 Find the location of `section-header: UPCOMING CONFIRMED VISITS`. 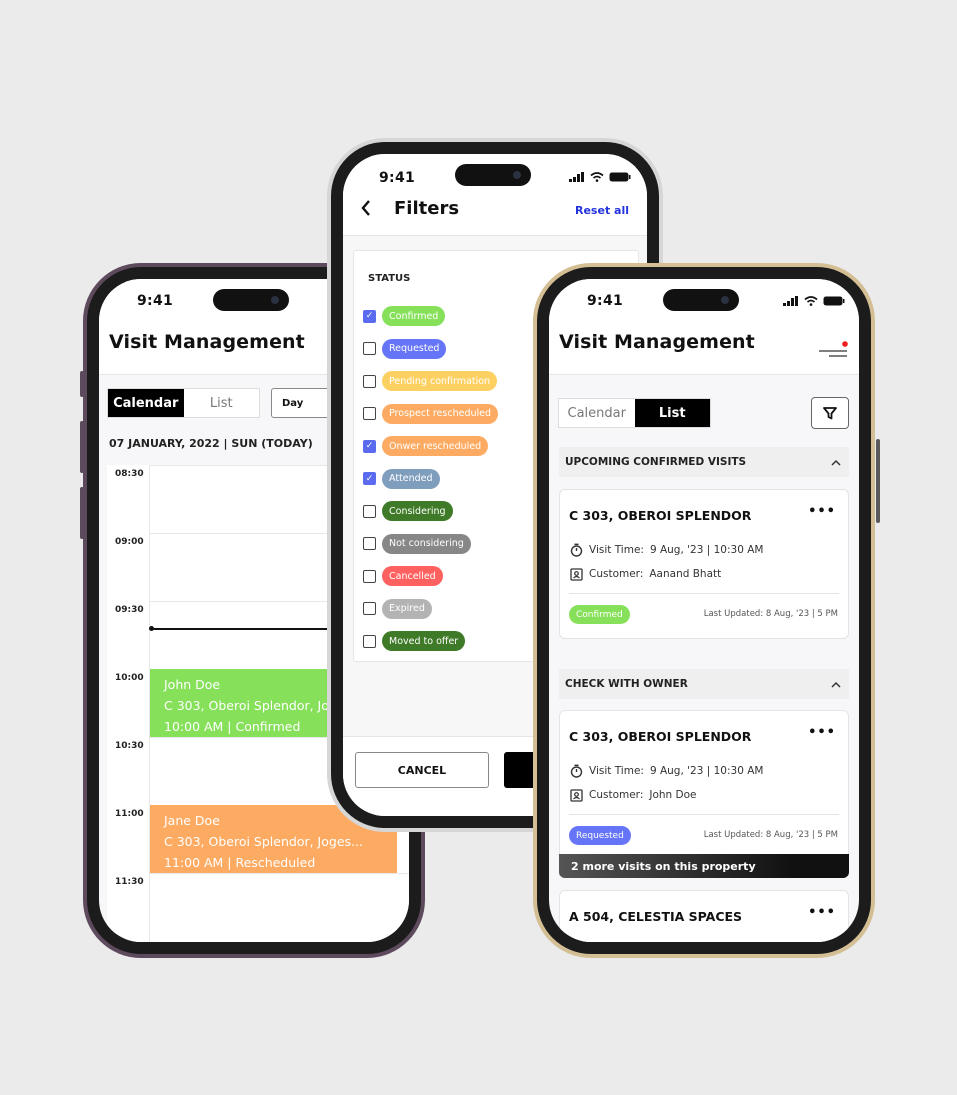

section-header: UPCOMING CONFIRMED VISITS is located at coordinates (704, 462).